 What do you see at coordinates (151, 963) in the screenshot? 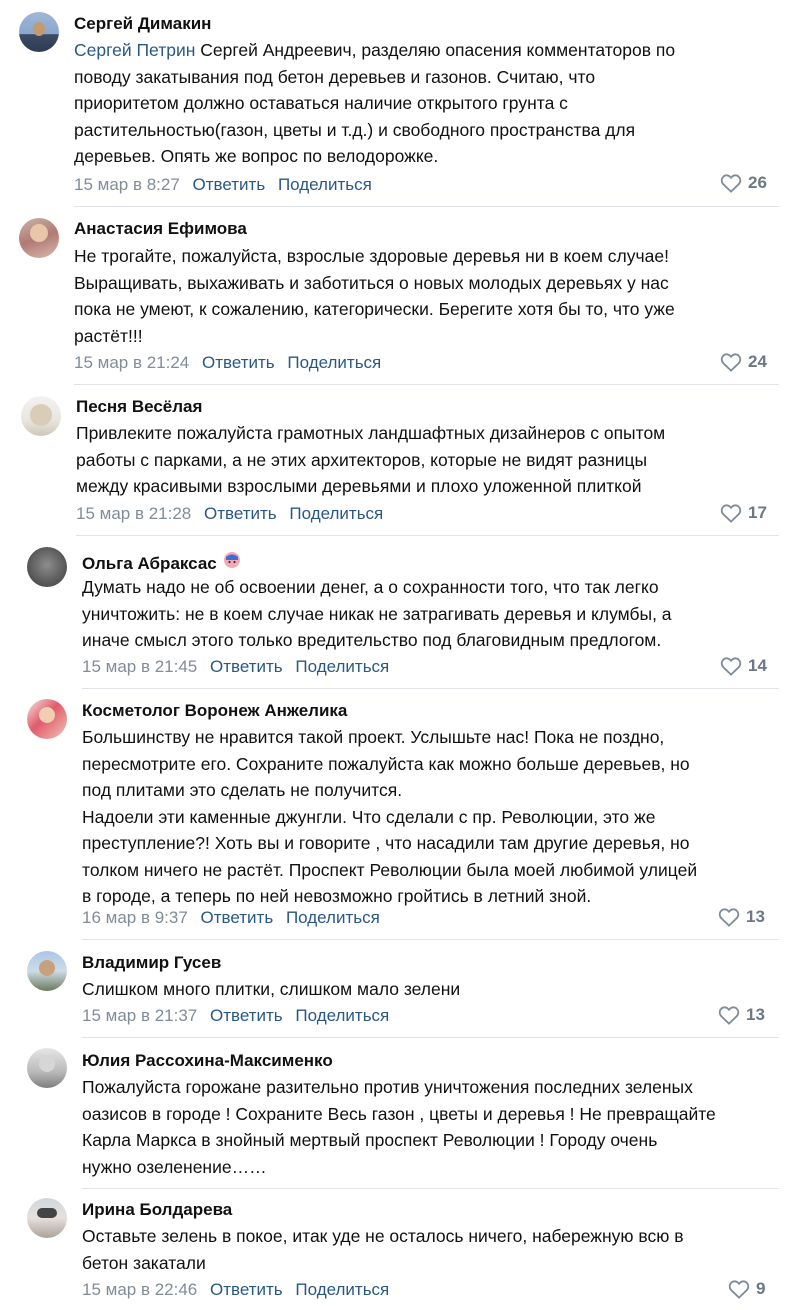
I see `comment-author: Владимир Гусев` at bounding box center [151, 963].